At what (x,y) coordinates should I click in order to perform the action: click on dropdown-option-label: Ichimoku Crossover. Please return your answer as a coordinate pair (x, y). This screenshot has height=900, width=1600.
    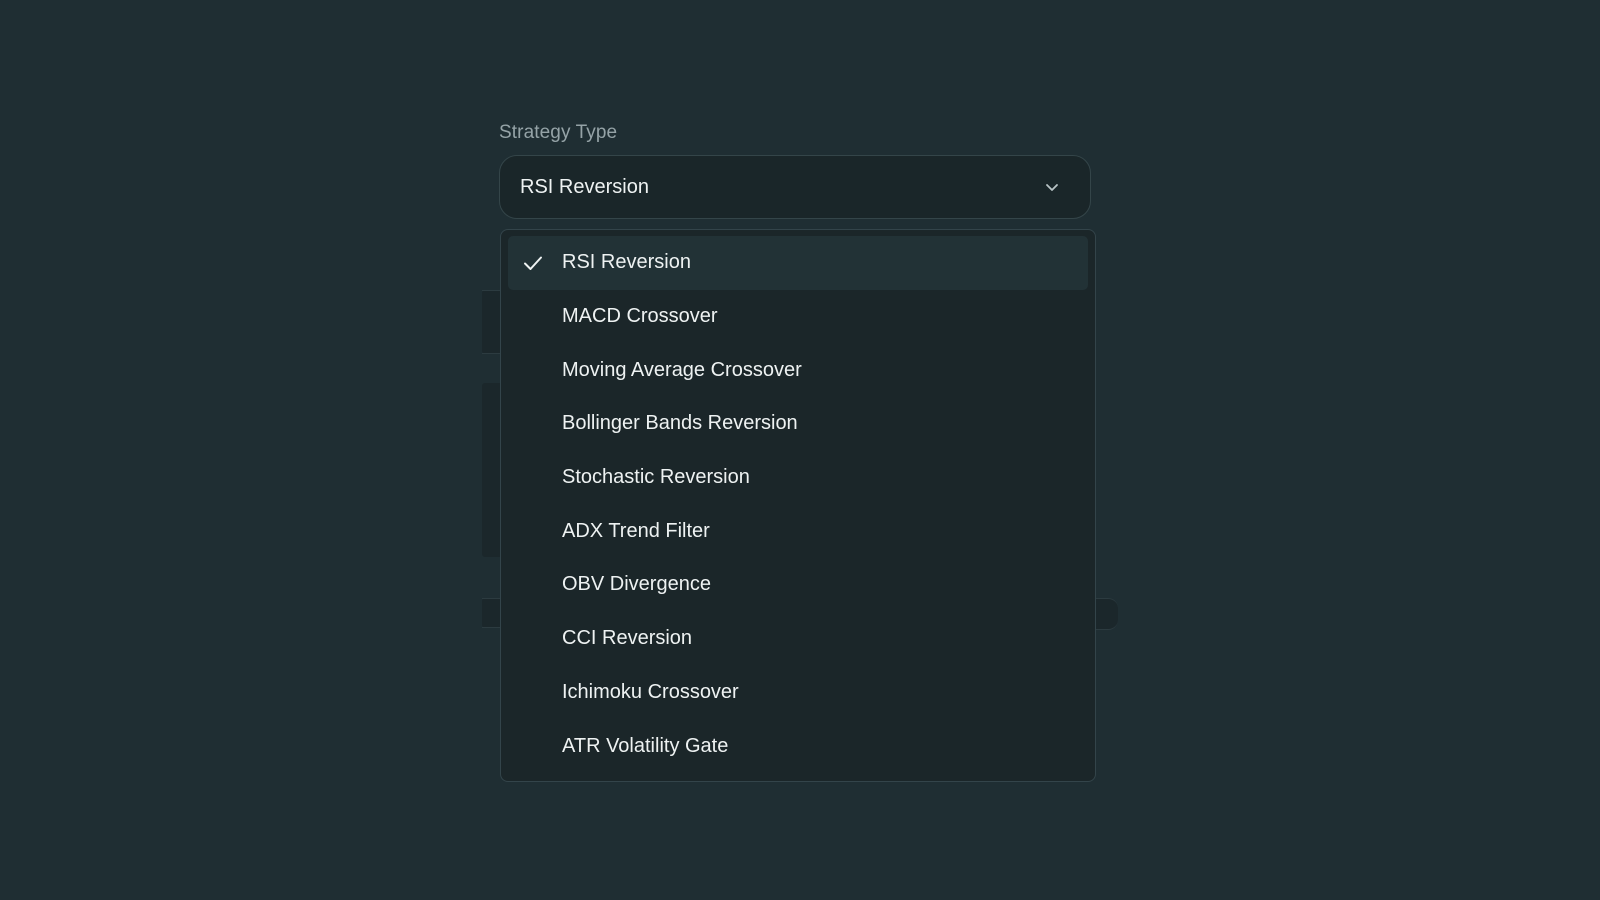
    Looking at the image, I should click on (650, 691).